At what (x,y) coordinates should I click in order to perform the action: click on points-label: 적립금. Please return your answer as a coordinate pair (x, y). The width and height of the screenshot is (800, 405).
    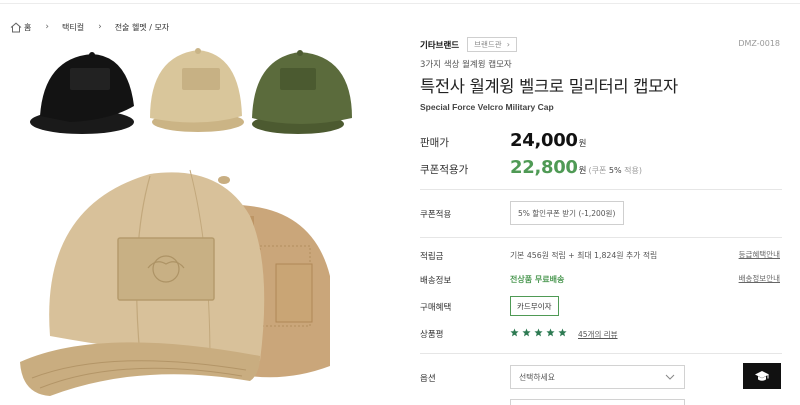
    Looking at the image, I should click on (432, 257).